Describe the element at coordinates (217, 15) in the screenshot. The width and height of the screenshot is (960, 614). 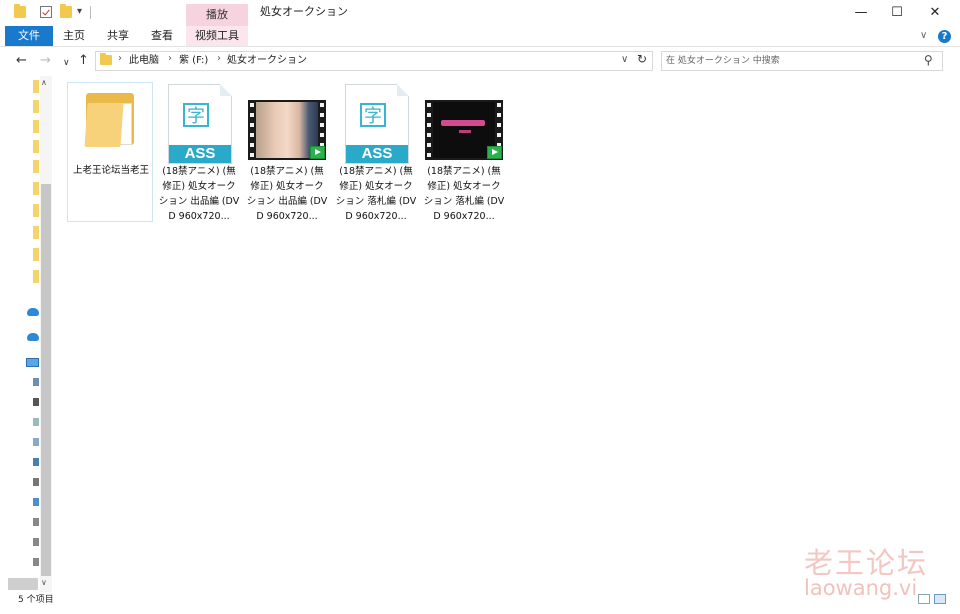
I see `context-tab-play: 播放` at that location.